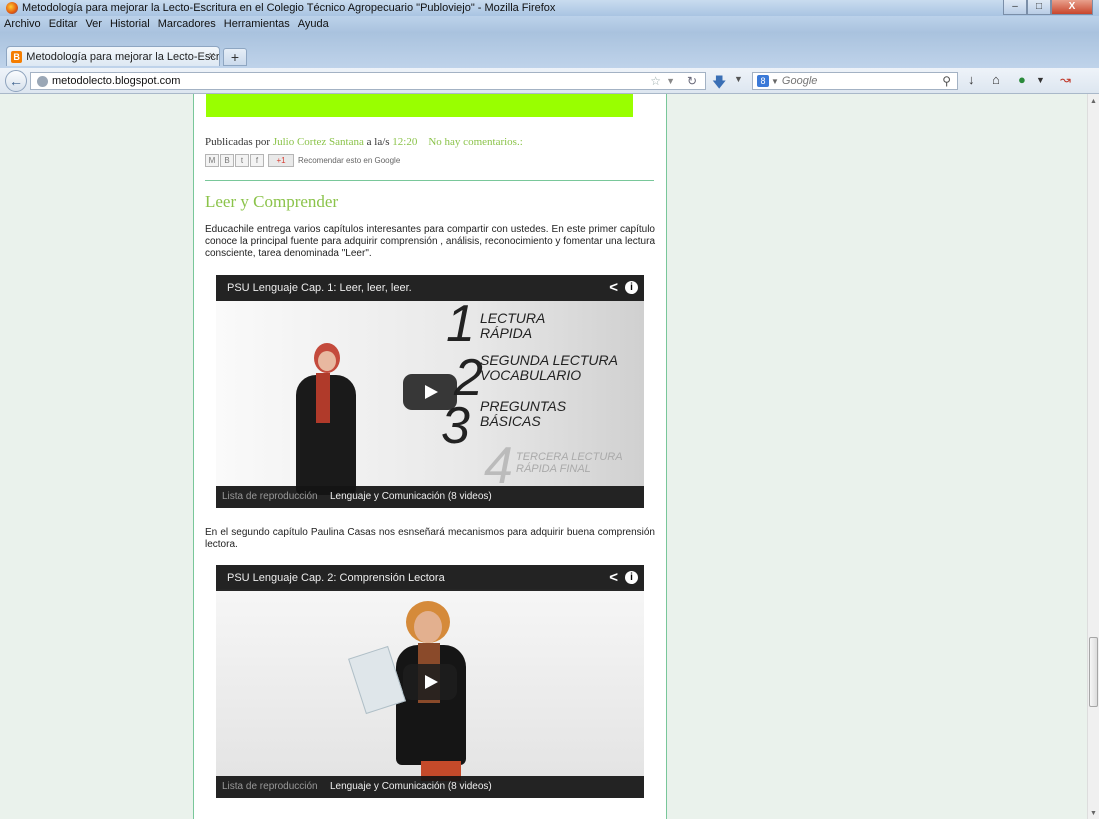  I want to click on search-bar: 8 ▼ ⚲, so click(855, 81).